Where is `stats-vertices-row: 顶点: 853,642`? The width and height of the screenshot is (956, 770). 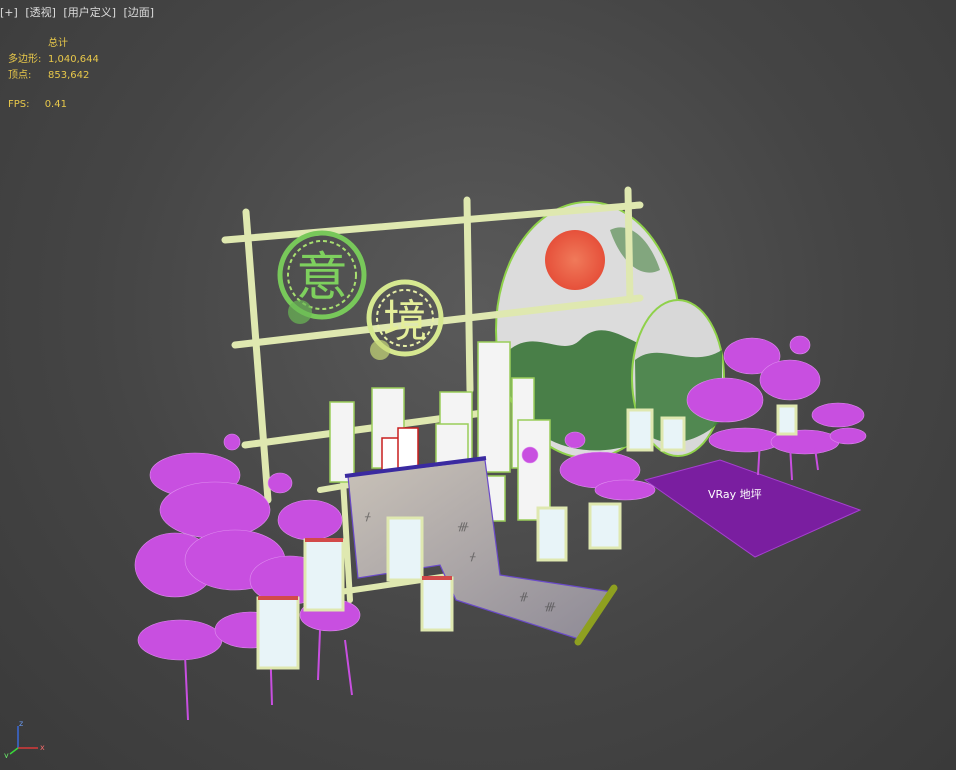
stats-vertices-row: 顶点: 853,642 is located at coordinates (53, 76).